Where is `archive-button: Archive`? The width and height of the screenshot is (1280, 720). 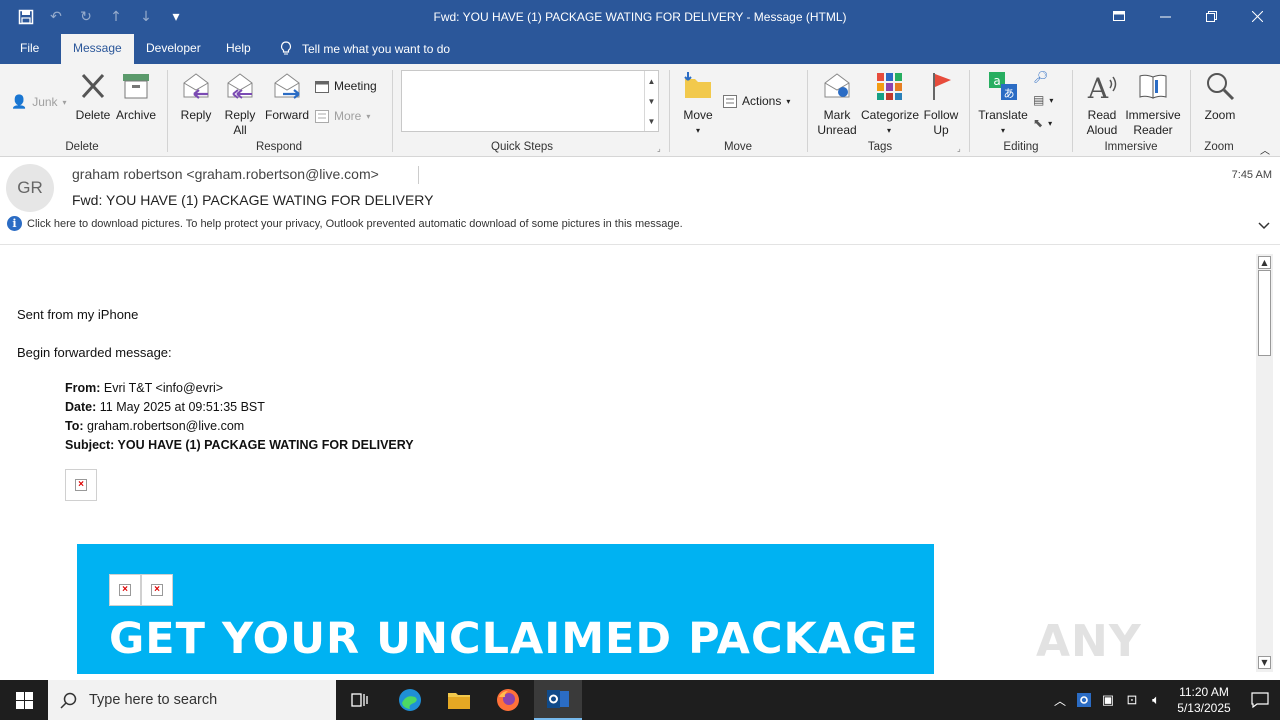 archive-button: Archive is located at coordinates (136, 96).